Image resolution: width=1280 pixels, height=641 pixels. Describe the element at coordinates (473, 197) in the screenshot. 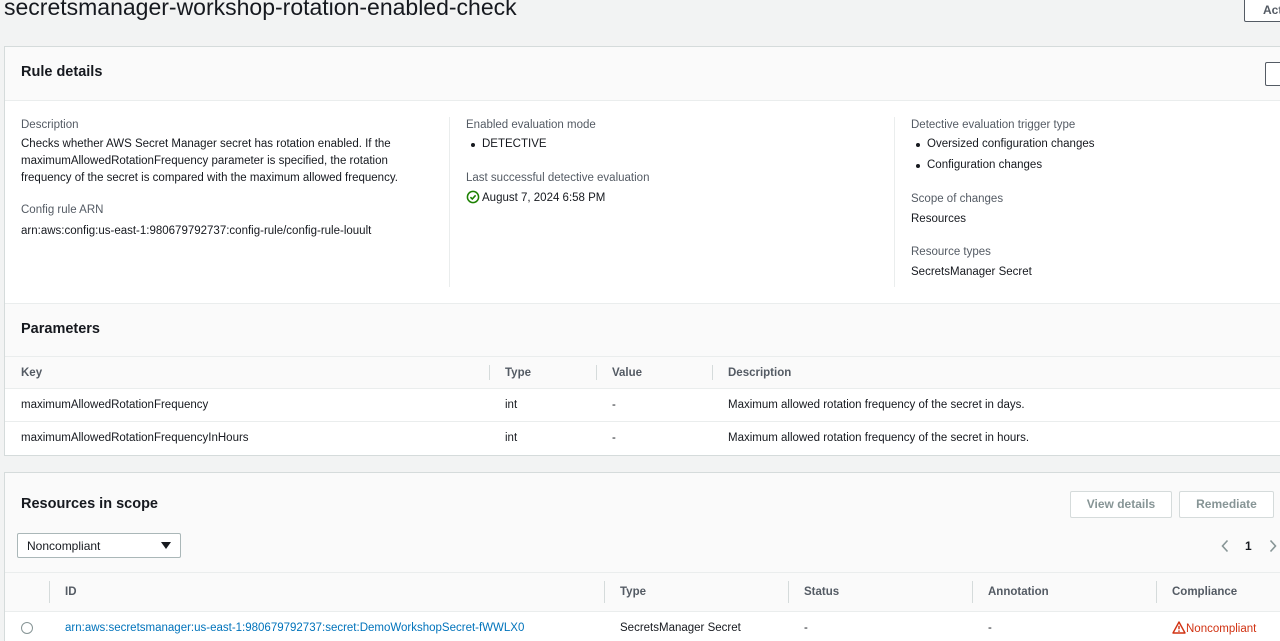

I see `success-check-icon` at that location.